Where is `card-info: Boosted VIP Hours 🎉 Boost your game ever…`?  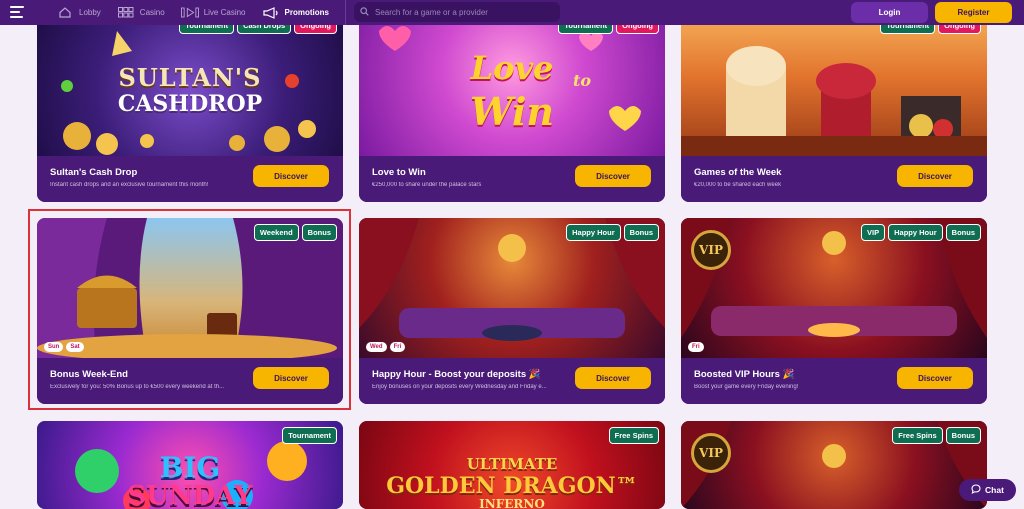 card-info: Boosted VIP Hours 🎉 Boost your game ever… is located at coordinates (834, 381).